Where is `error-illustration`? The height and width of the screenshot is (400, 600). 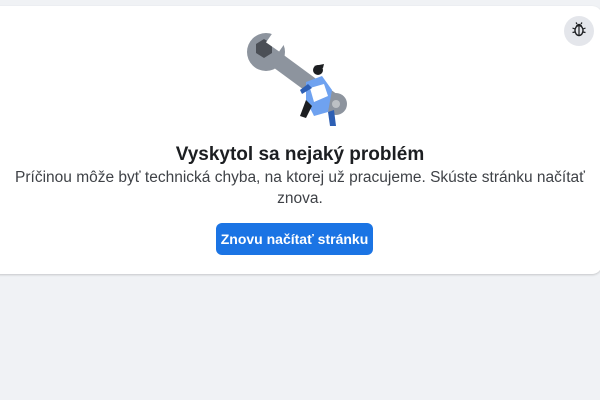 error-illustration is located at coordinates (299, 80).